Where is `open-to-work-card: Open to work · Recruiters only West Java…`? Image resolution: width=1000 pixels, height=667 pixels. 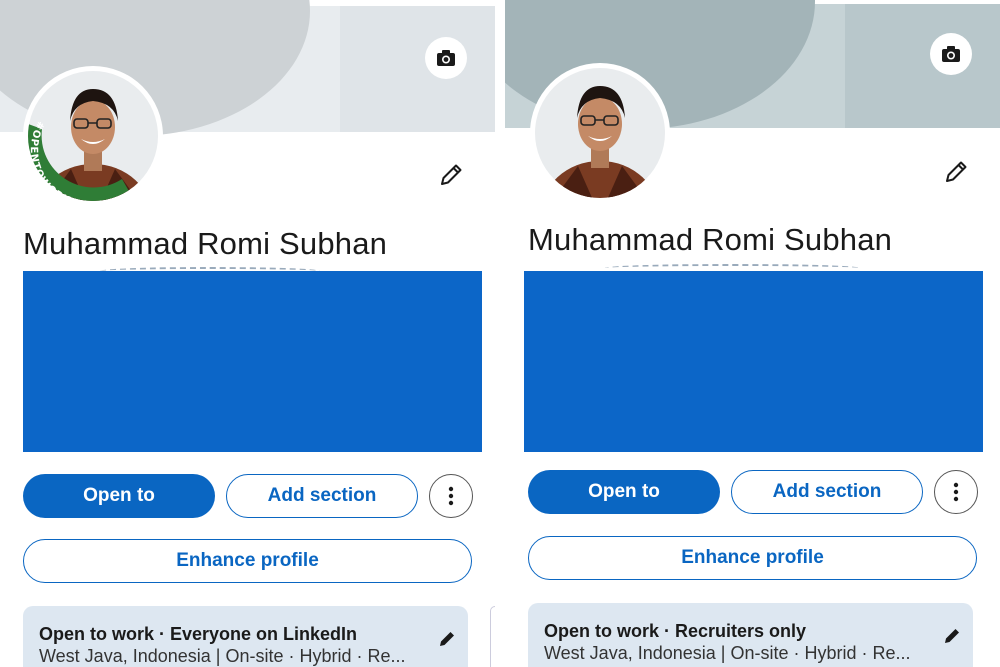
open-to-work-card: Open to work · Recruiters only West Java… is located at coordinates (750, 635).